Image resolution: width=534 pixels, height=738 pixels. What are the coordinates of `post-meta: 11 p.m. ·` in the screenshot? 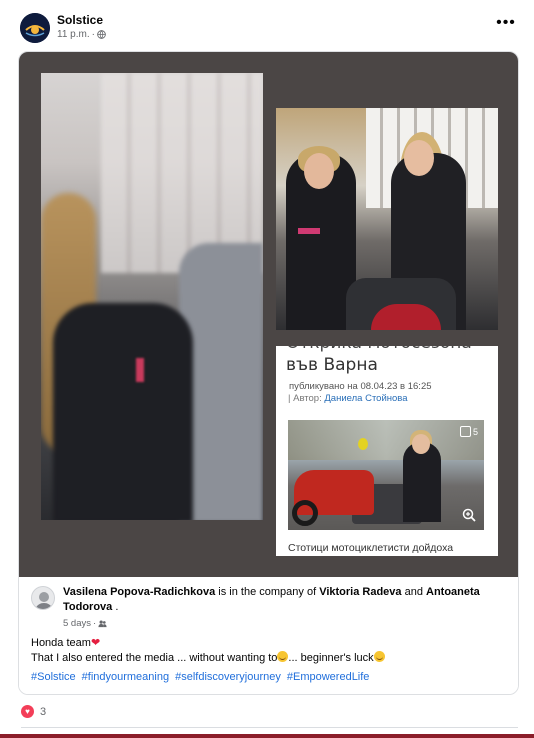 It's located at (81, 34).